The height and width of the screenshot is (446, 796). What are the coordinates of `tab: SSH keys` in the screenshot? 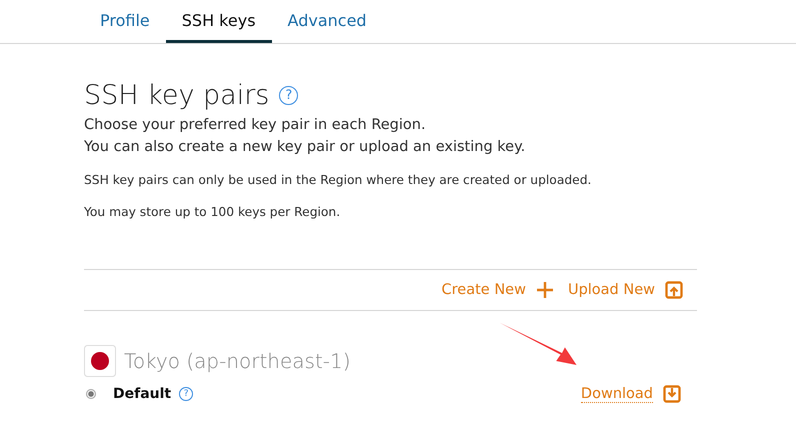 It's located at (219, 21).